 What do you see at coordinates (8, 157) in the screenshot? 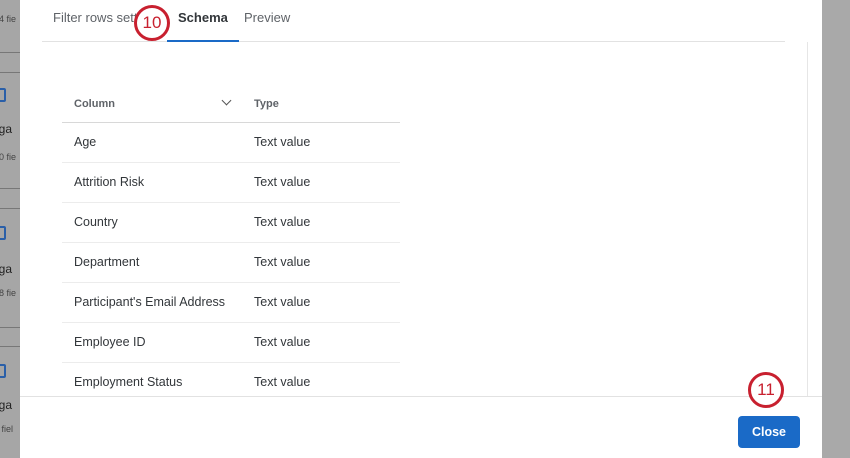
I see `dataset-field-count: 70 fie` at bounding box center [8, 157].